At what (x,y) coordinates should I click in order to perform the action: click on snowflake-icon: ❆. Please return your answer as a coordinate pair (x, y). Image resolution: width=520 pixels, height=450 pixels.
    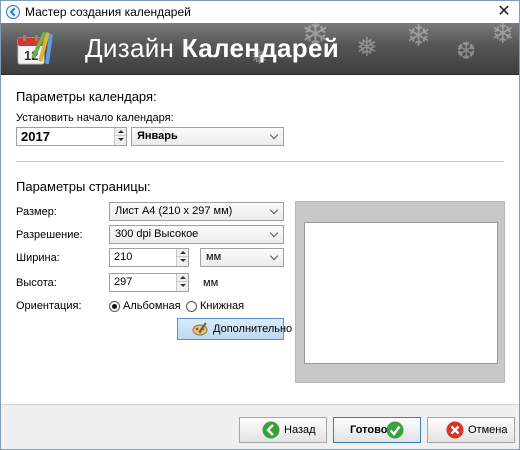
    Looking at the image, I should click on (466, 51).